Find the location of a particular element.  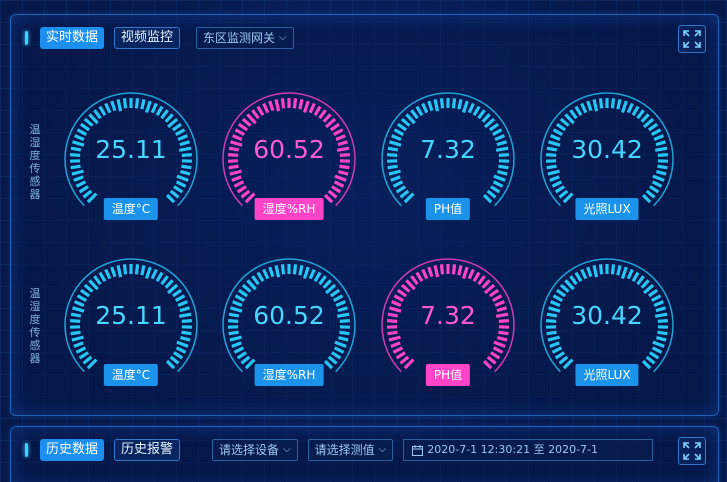

gauge-value: 25.11 is located at coordinates (131, 149).